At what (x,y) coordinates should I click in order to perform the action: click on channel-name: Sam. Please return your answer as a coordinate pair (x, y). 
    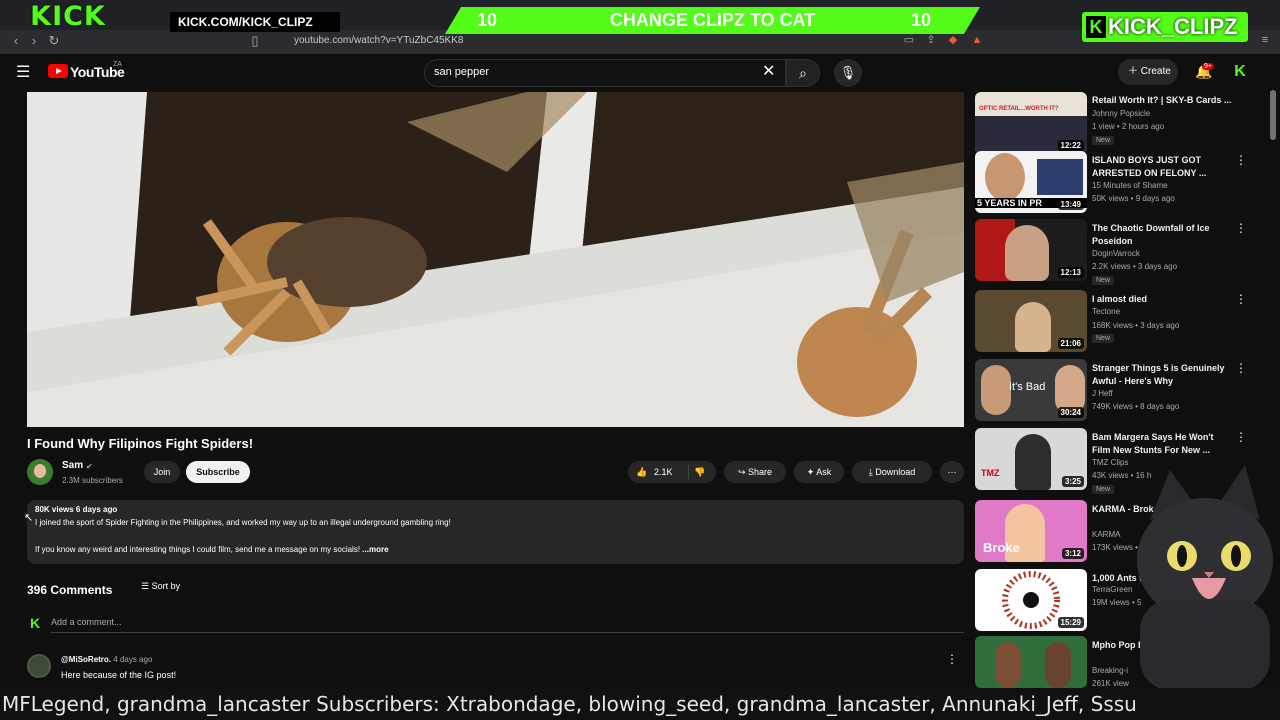
    Looking at the image, I should click on (72, 465).